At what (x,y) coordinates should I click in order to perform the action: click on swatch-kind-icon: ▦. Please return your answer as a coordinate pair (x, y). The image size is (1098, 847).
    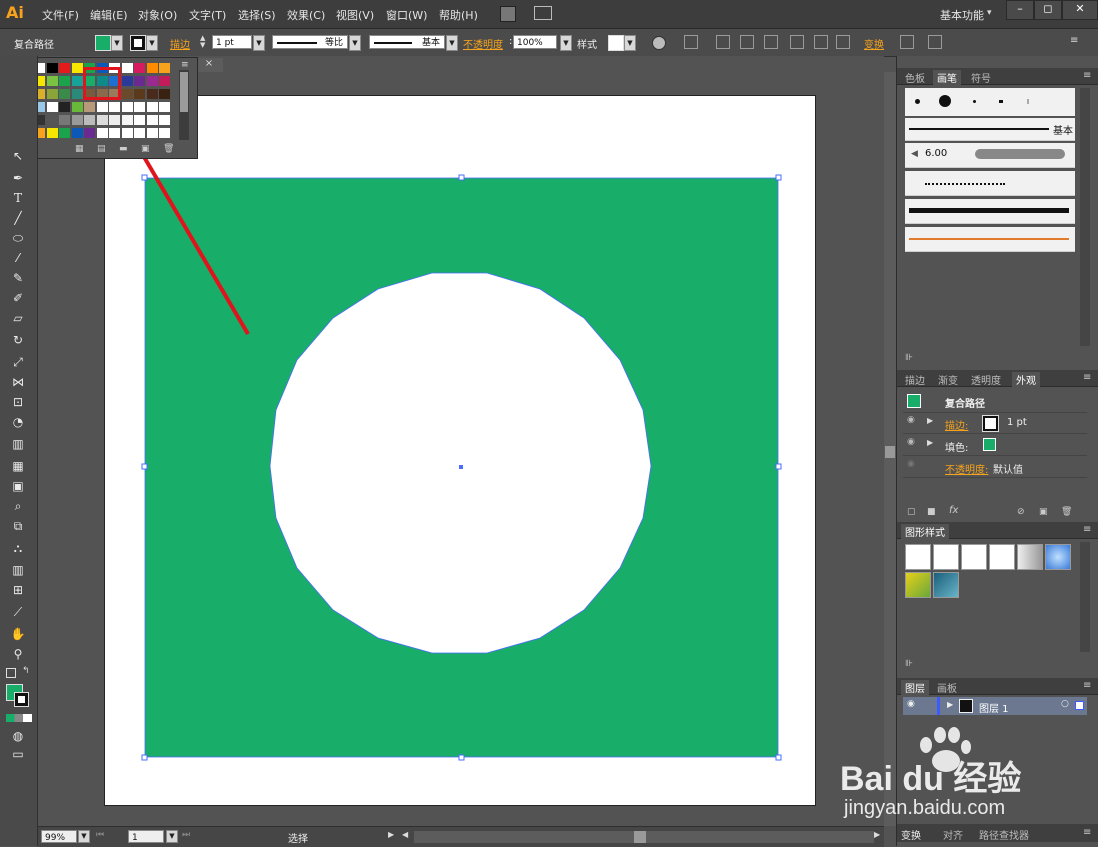
    Looking at the image, I should click on (79, 149).